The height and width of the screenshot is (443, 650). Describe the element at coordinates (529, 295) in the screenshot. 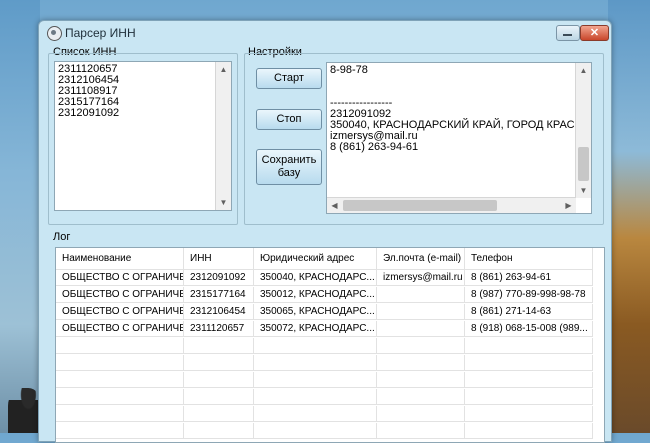

I see `table-cell: 8 (987) 770-89-998-98-78` at that location.